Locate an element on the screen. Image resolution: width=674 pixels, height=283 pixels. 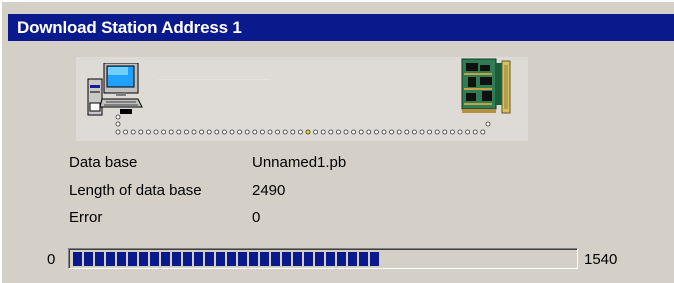
length-label: Length of data base is located at coordinates (135, 190).